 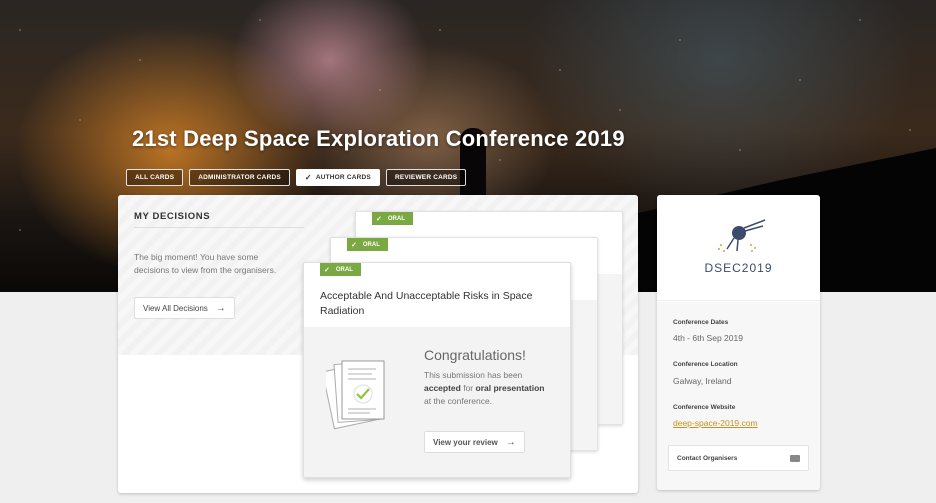 What do you see at coordinates (343, 177) in the screenshot?
I see `tab-label: AUTHOR CARDS` at bounding box center [343, 177].